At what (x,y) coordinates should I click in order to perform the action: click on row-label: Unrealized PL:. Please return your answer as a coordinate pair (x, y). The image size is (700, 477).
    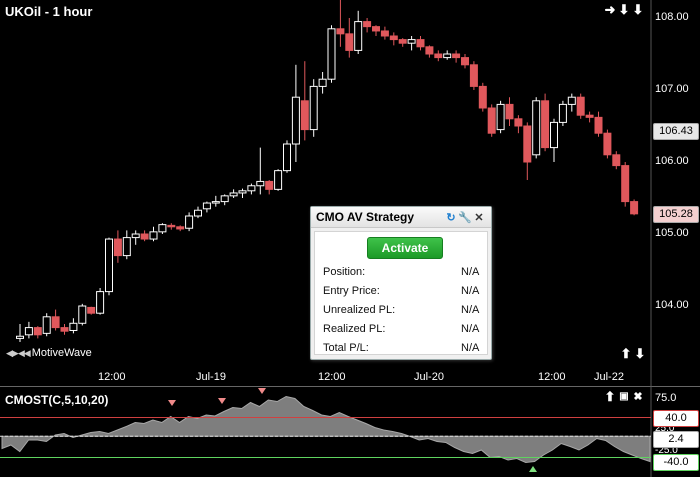
    Looking at the image, I should click on (359, 310).